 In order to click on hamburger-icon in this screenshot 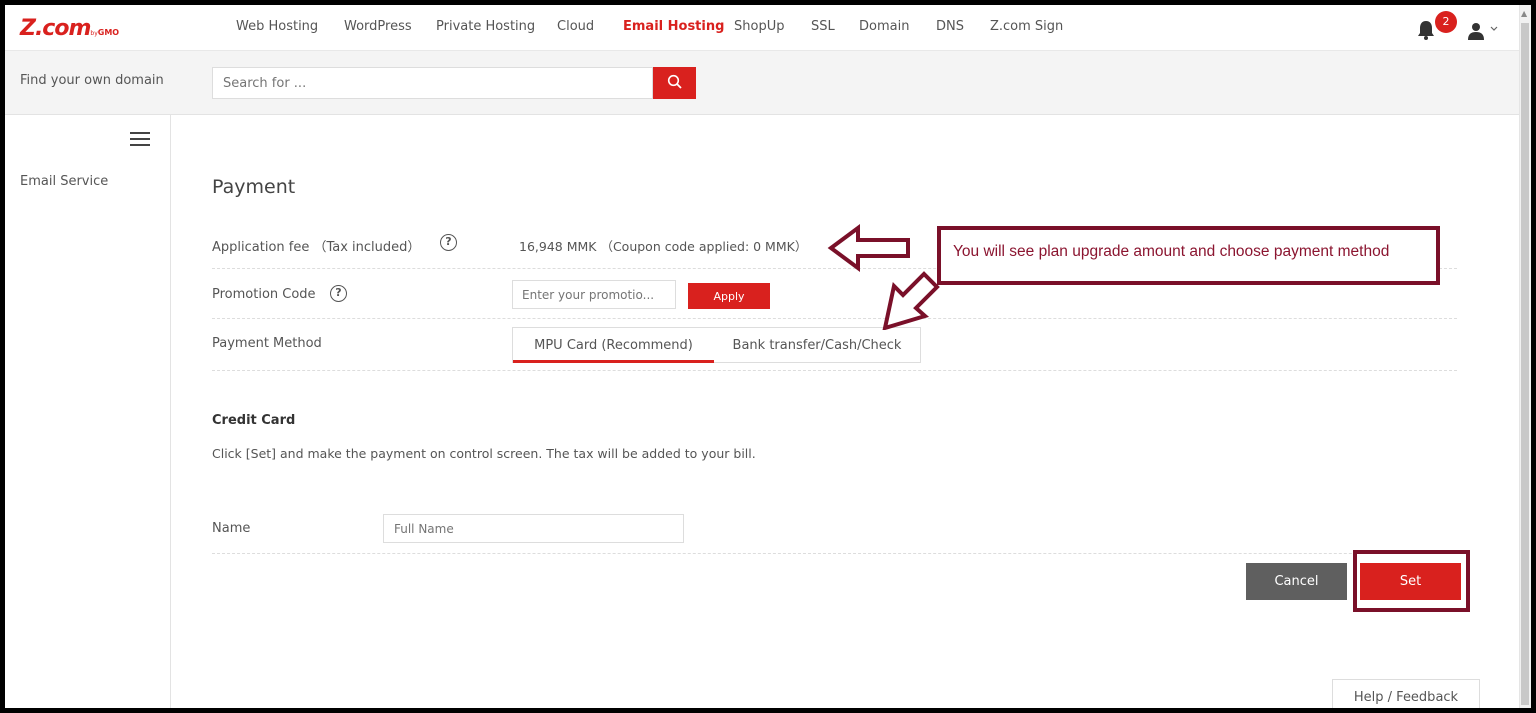, I will do `click(140, 139)`.